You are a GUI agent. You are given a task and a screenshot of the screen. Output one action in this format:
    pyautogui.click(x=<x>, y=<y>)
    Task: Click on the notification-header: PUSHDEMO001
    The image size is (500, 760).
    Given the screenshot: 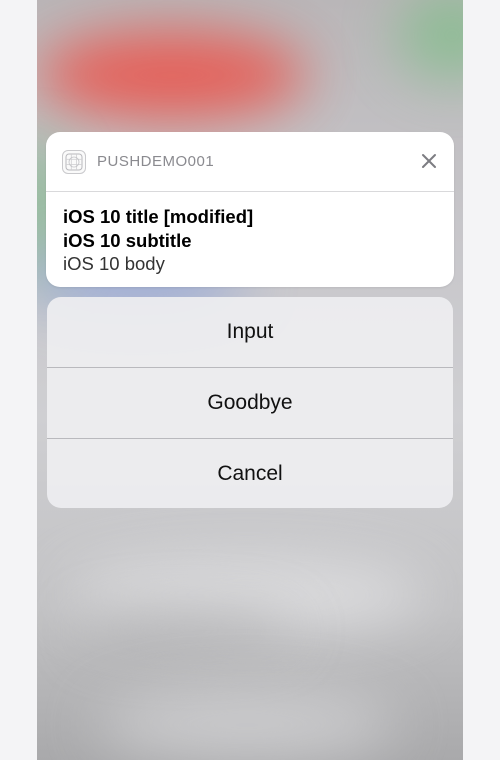 What is the action you would take?
    pyautogui.click(x=250, y=162)
    